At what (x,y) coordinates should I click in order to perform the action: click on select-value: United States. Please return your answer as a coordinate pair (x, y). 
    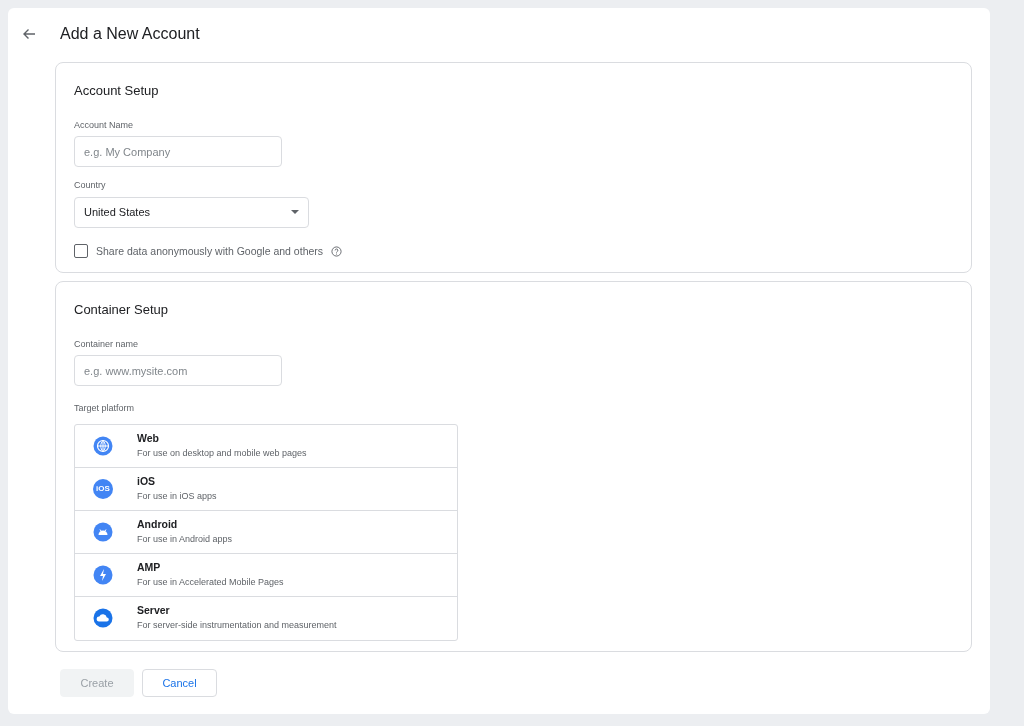
    Looking at the image, I should click on (117, 212).